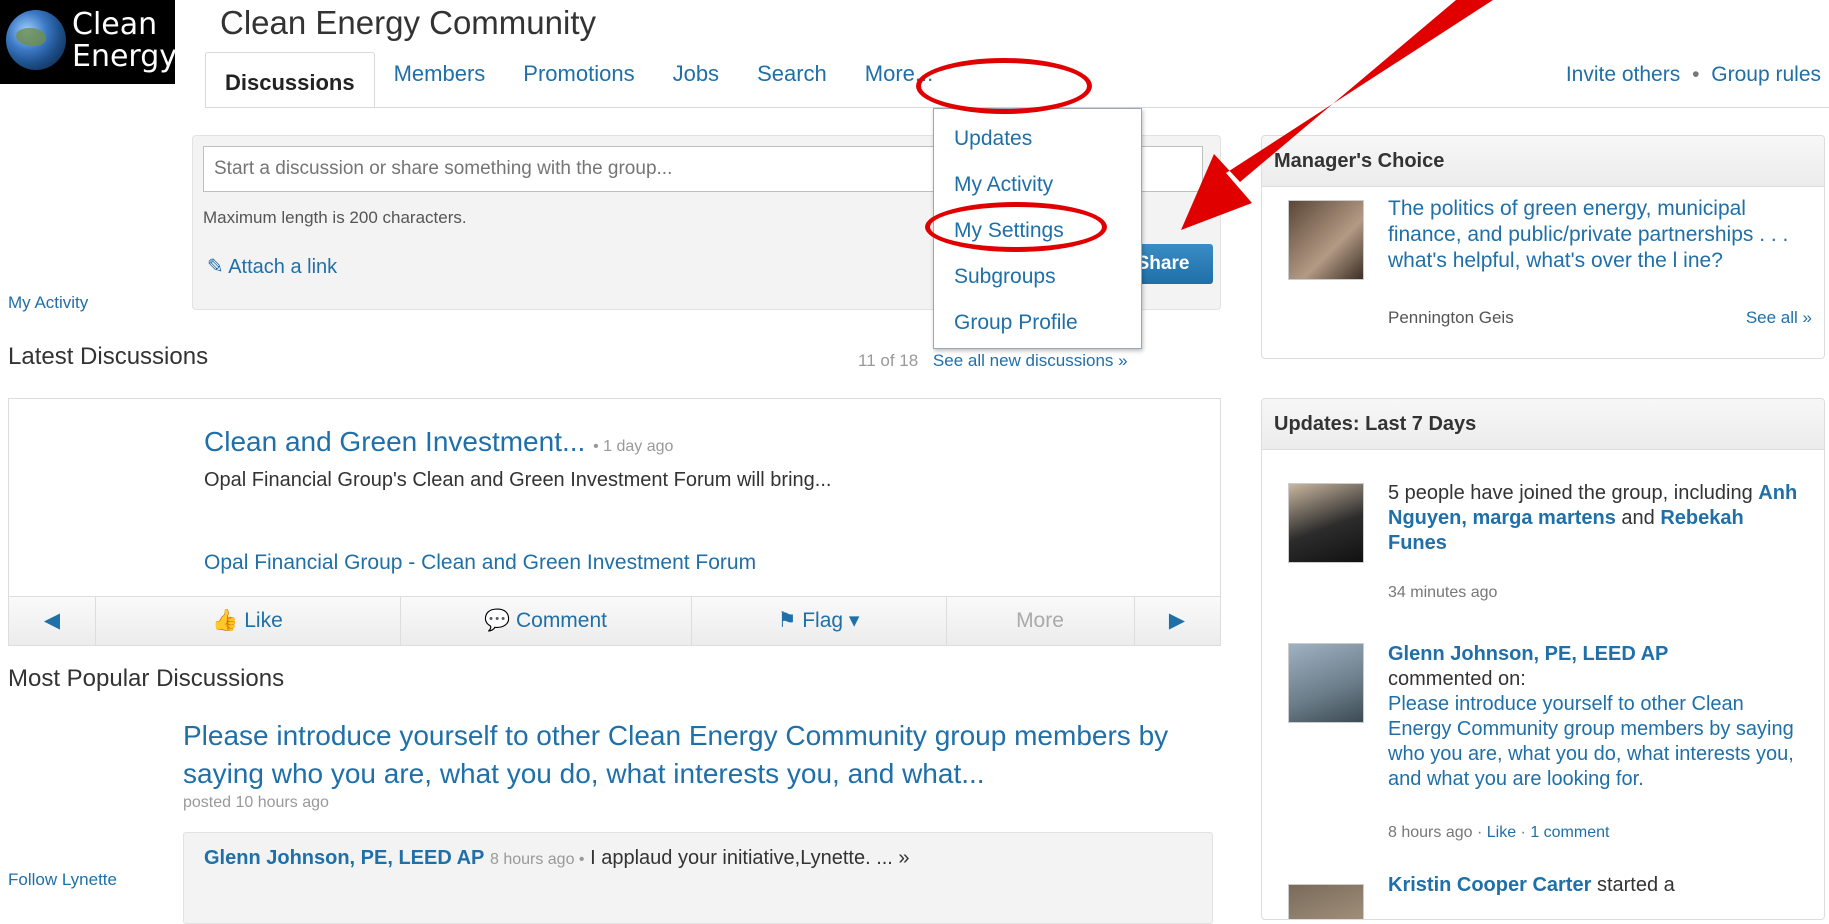 This screenshot has height=924, width=1829. What do you see at coordinates (1016, 323) in the screenshot?
I see `menu-item-group-profile: Group Profile` at bounding box center [1016, 323].